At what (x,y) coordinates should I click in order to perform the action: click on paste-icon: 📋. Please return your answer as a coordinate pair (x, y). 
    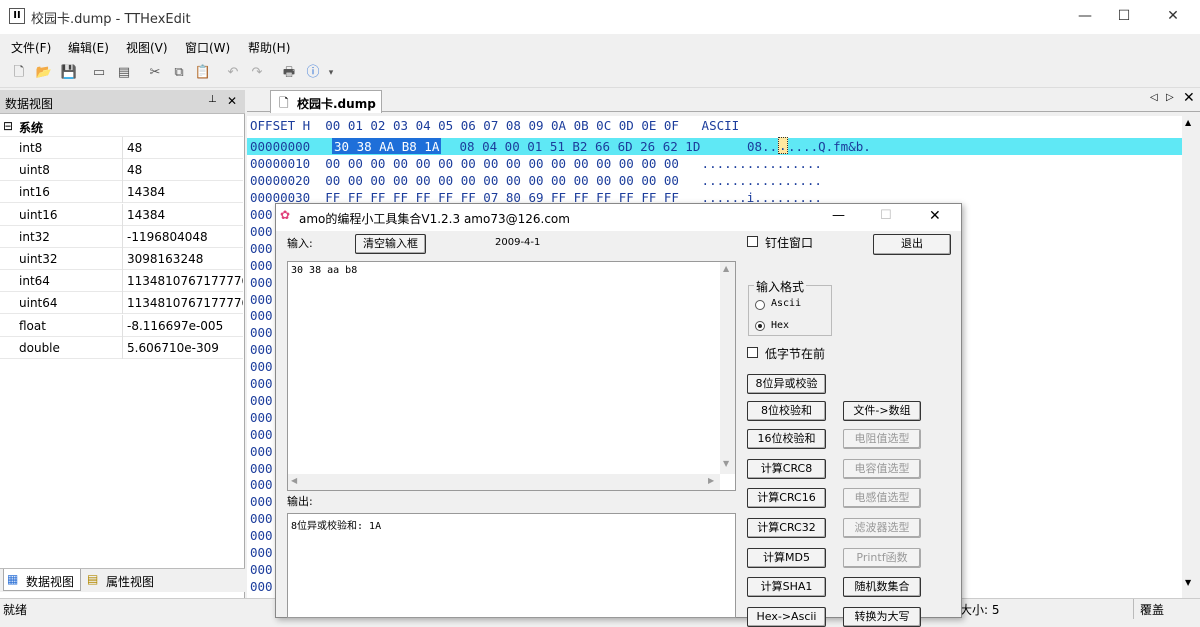
    Looking at the image, I should click on (203, 73).